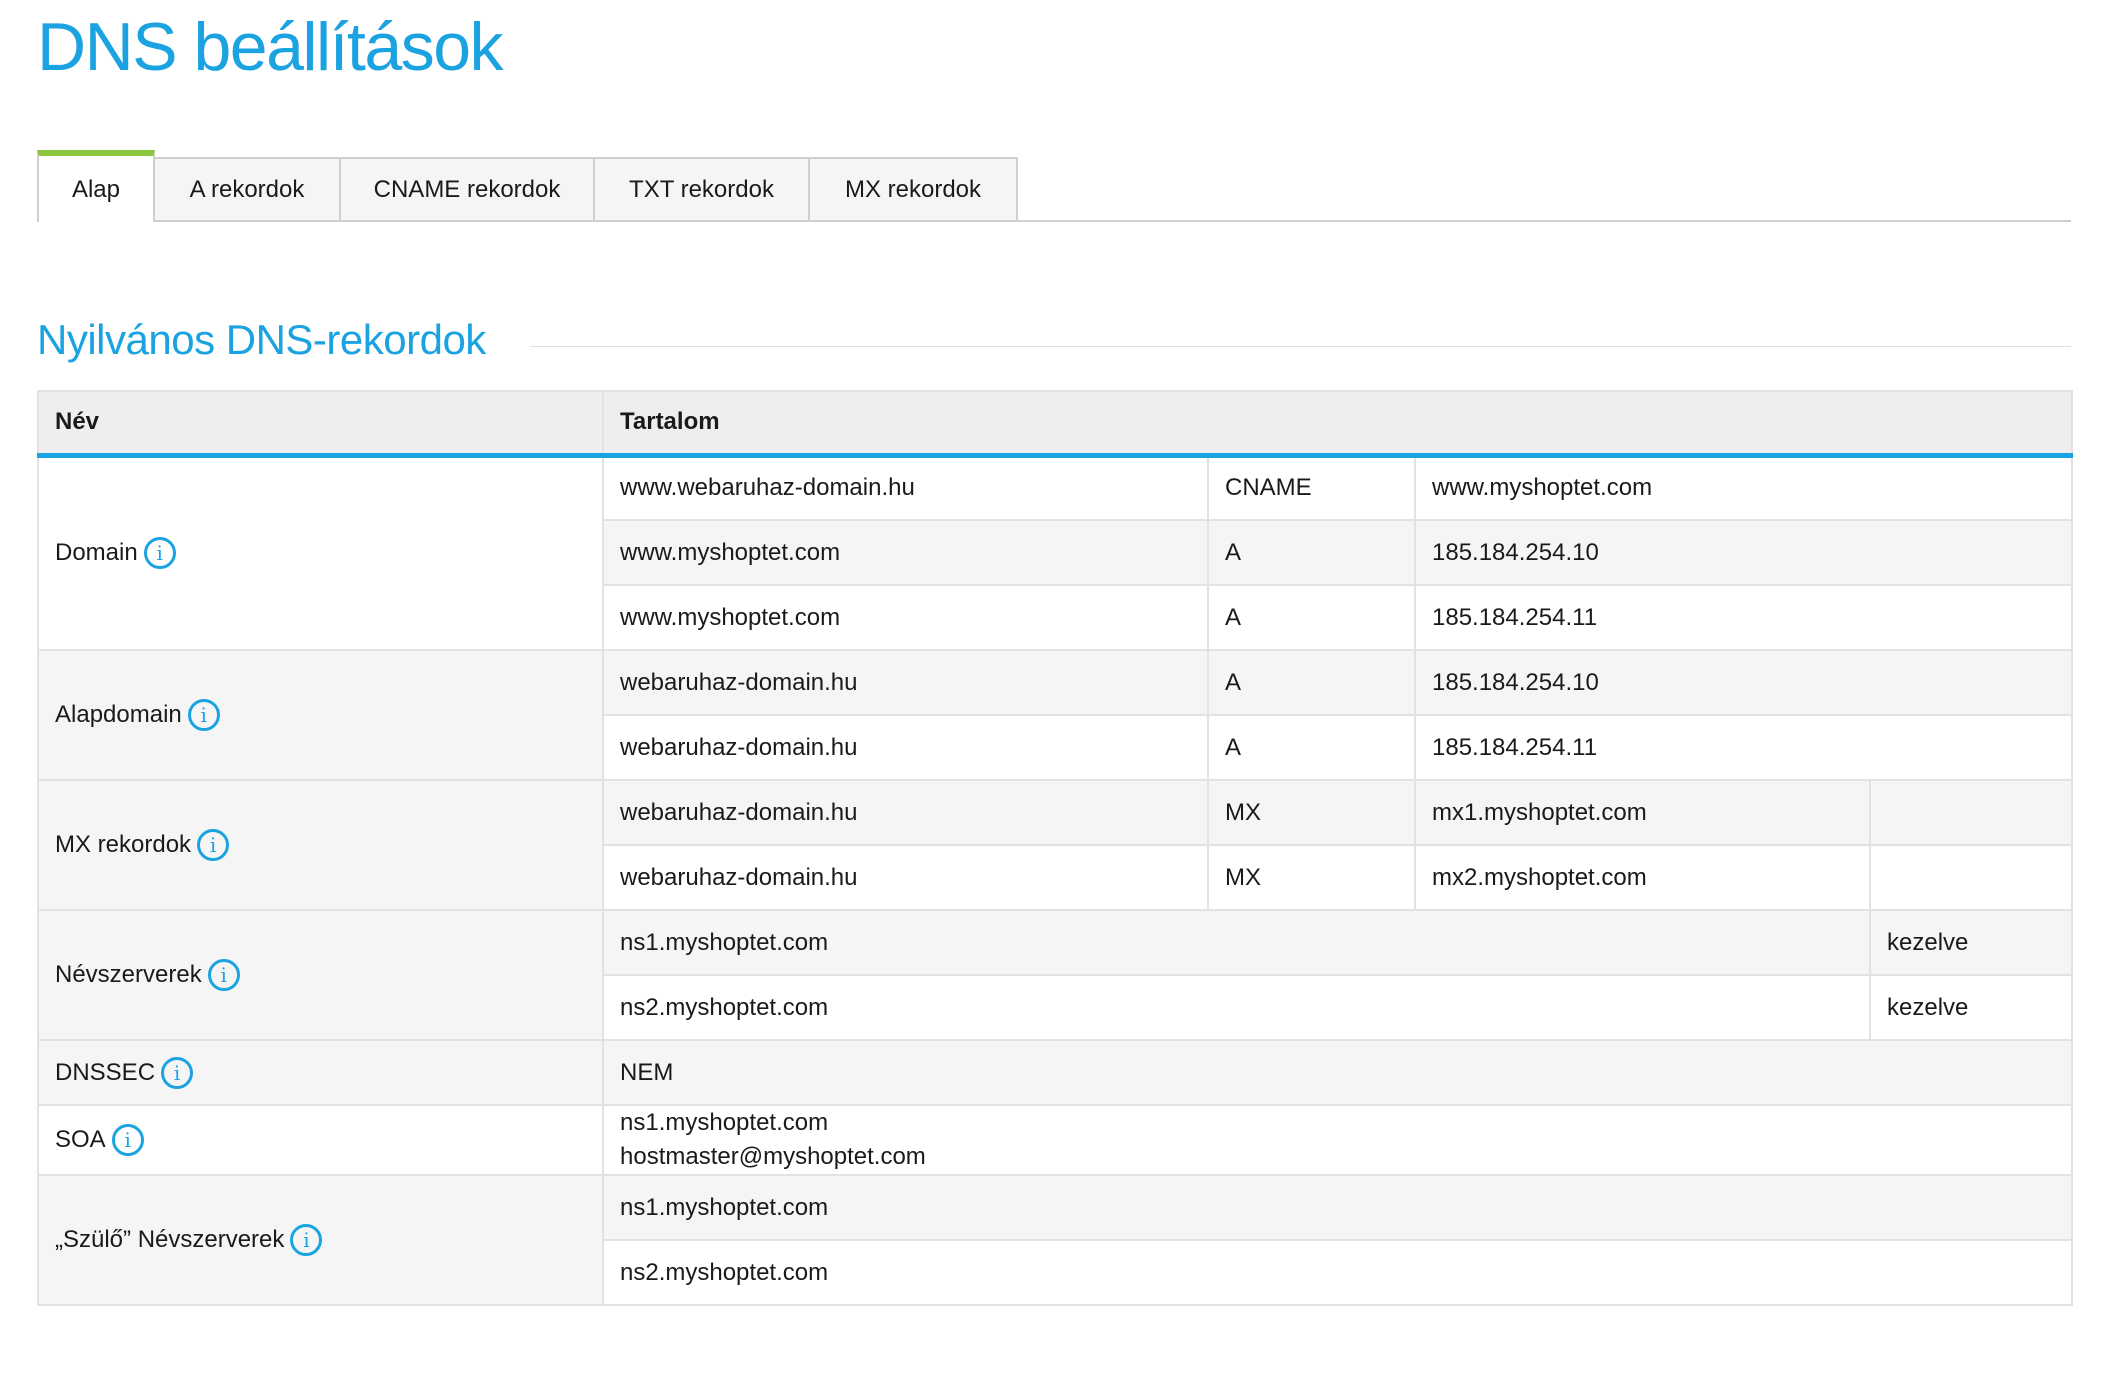  What do you see at coordinates (320, 424) in the screenshot?
I see `header-name: Név` at bounding box center [320, 424].